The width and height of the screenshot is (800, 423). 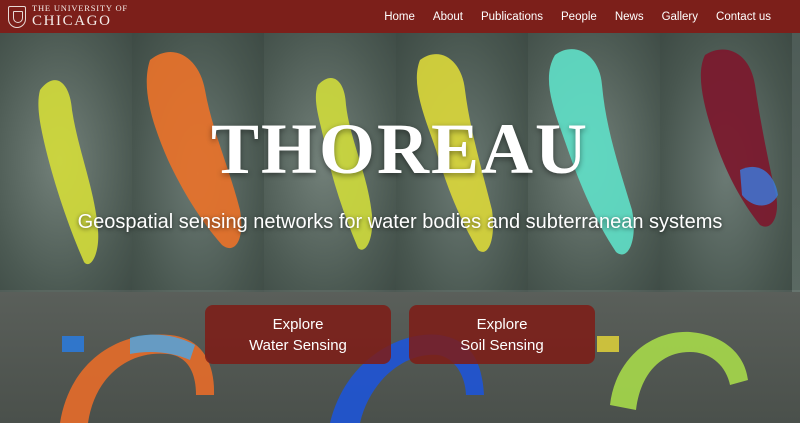 What do you see at coordinates (502, 324) in the screenshot?
I see `cta-soil-line1: Explore` at bounding box center [502, 324].